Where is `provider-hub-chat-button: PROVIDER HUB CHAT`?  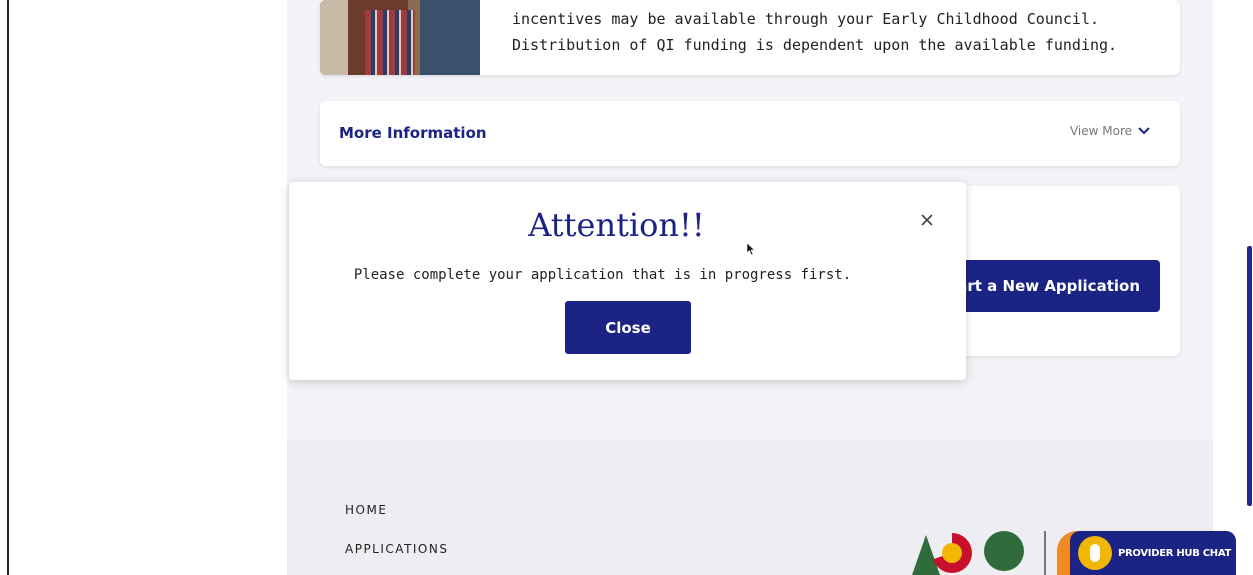
provider-hub-chat-button: PROVIDER HUB CHAT is located at coordinates (1153, 553).